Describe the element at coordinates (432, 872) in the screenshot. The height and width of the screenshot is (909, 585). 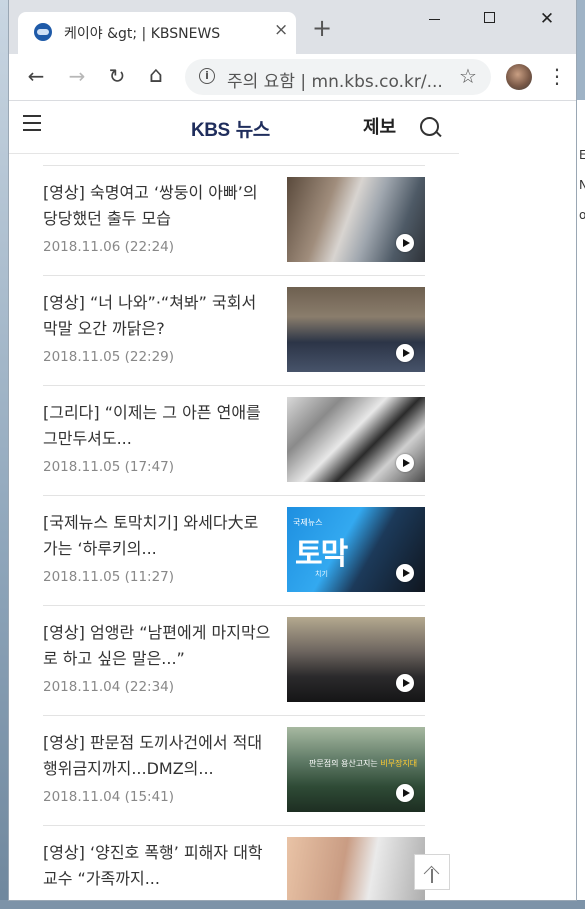
I see `scroll-to-top-button` at that location.